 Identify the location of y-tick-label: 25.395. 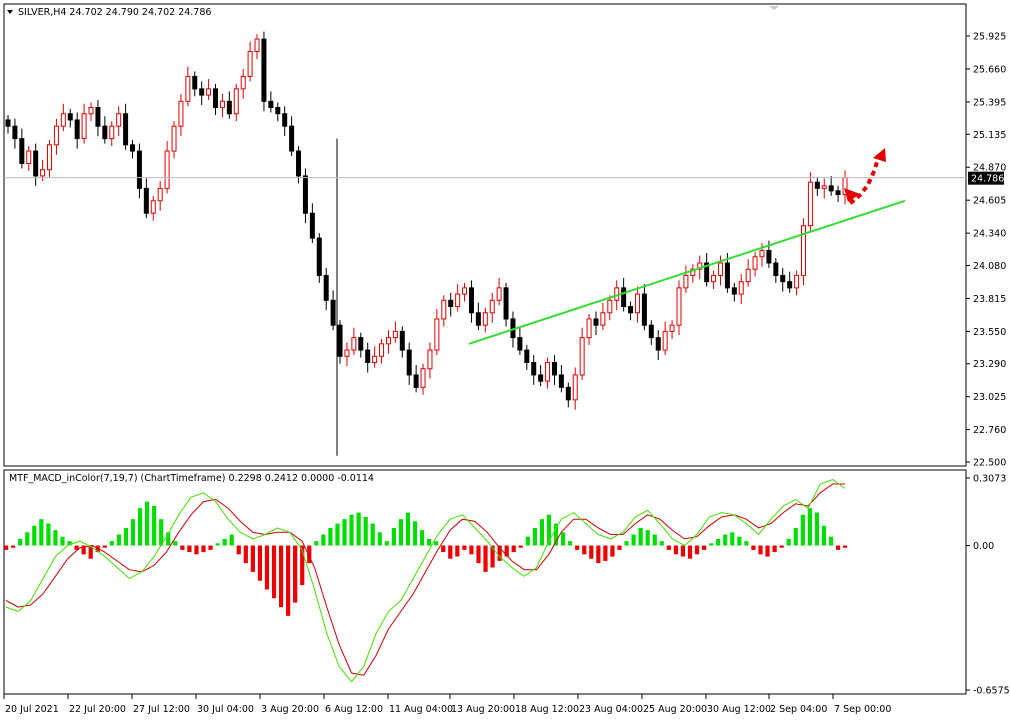
(989, 102).